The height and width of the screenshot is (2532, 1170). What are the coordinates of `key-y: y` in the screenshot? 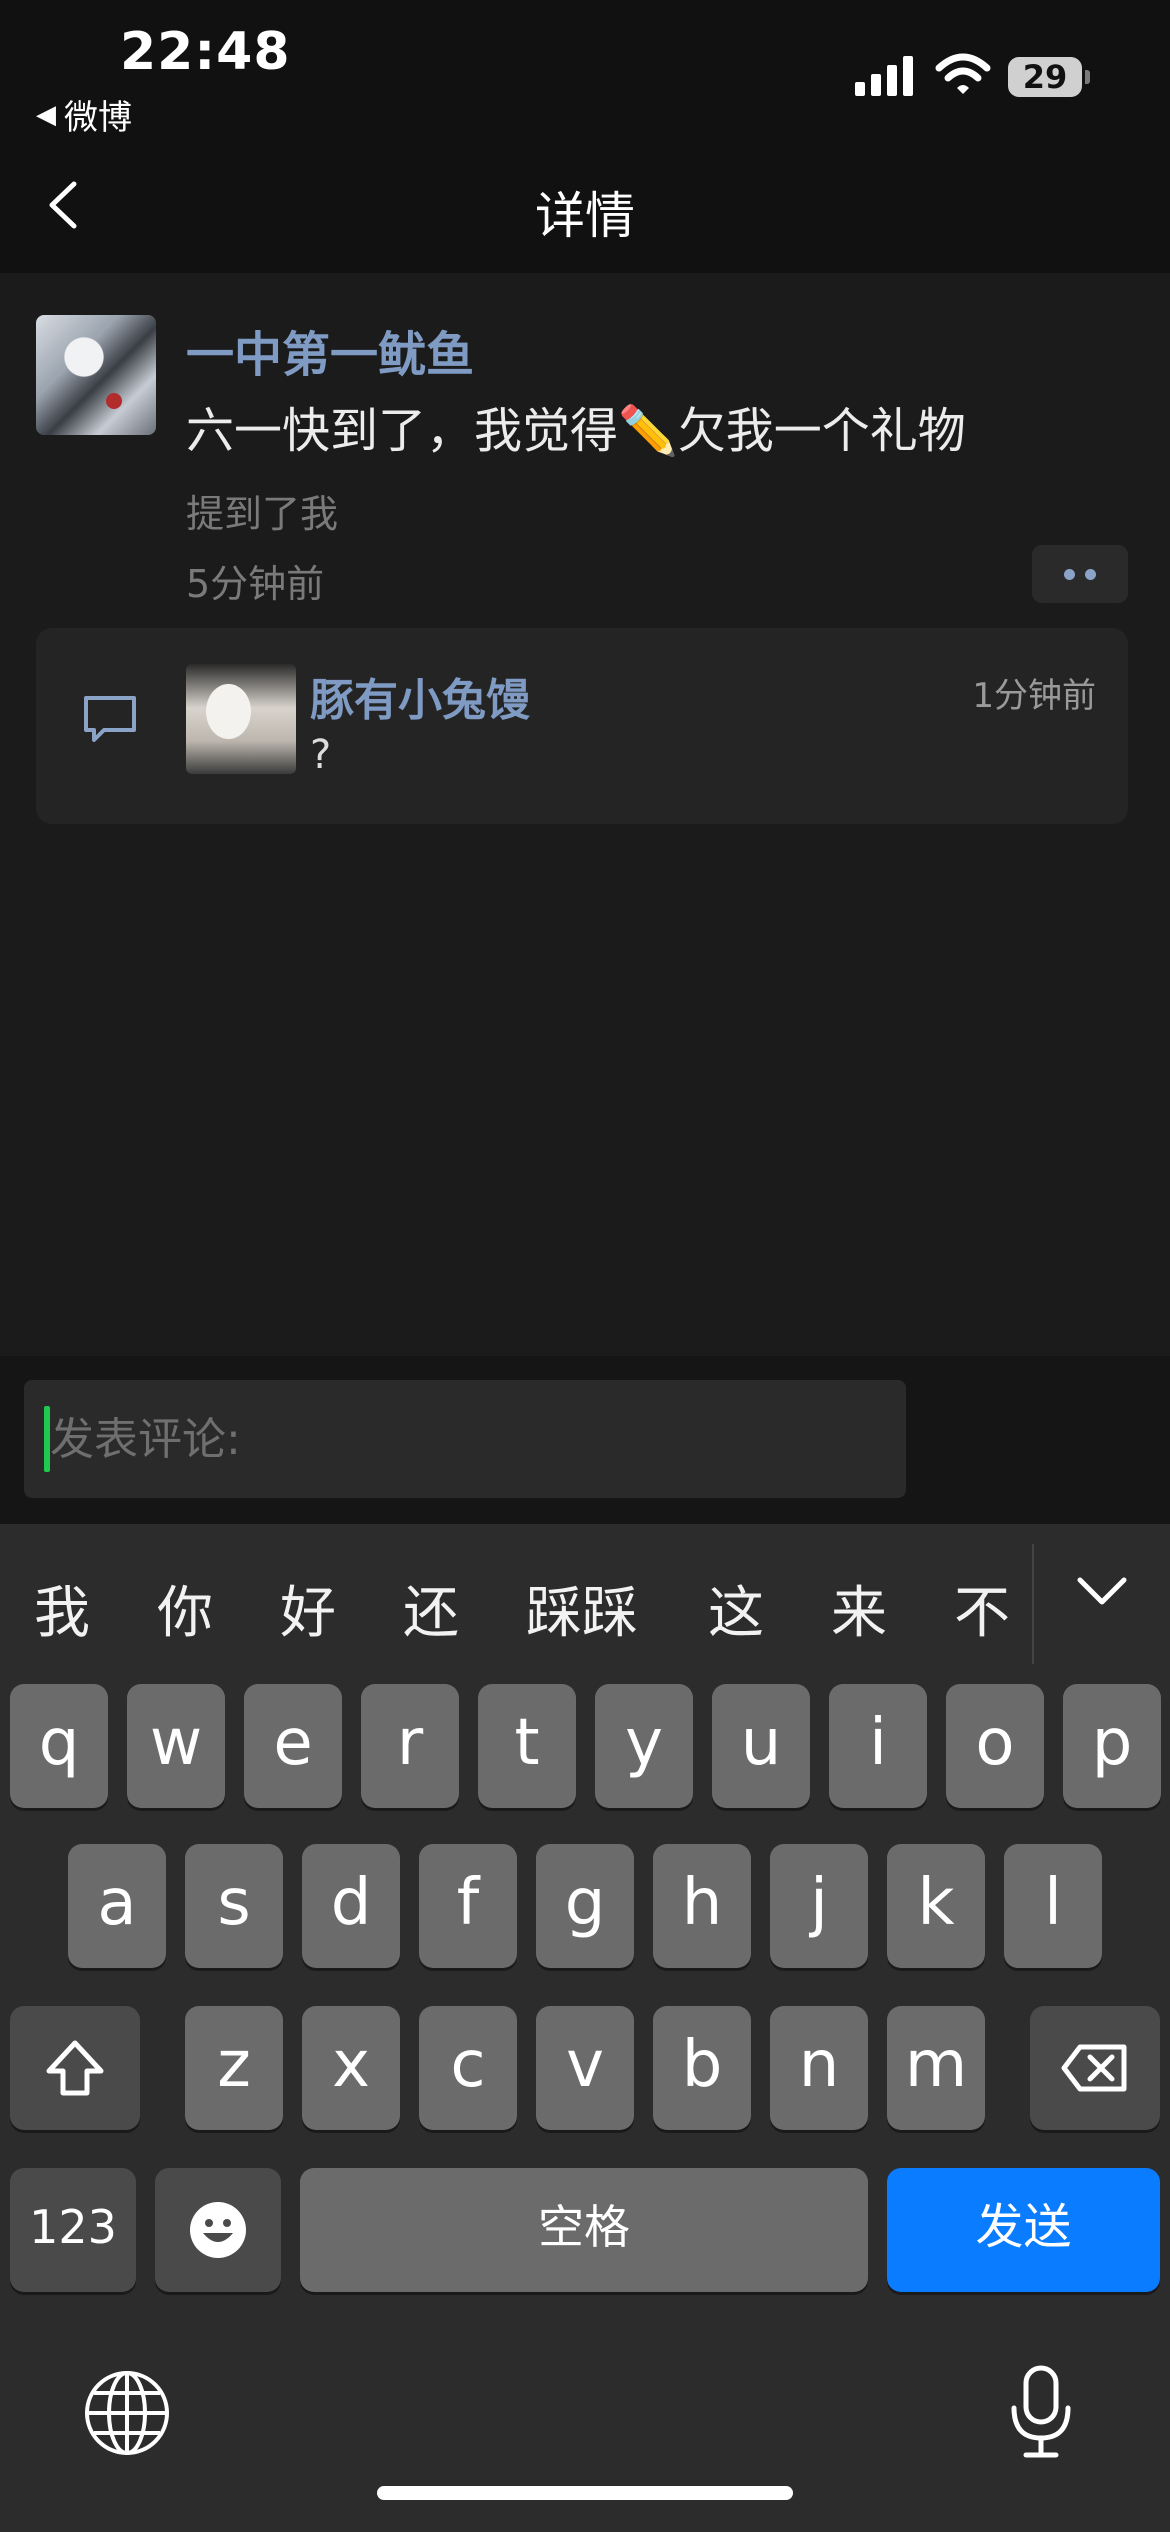 It's located at (644, 1746).